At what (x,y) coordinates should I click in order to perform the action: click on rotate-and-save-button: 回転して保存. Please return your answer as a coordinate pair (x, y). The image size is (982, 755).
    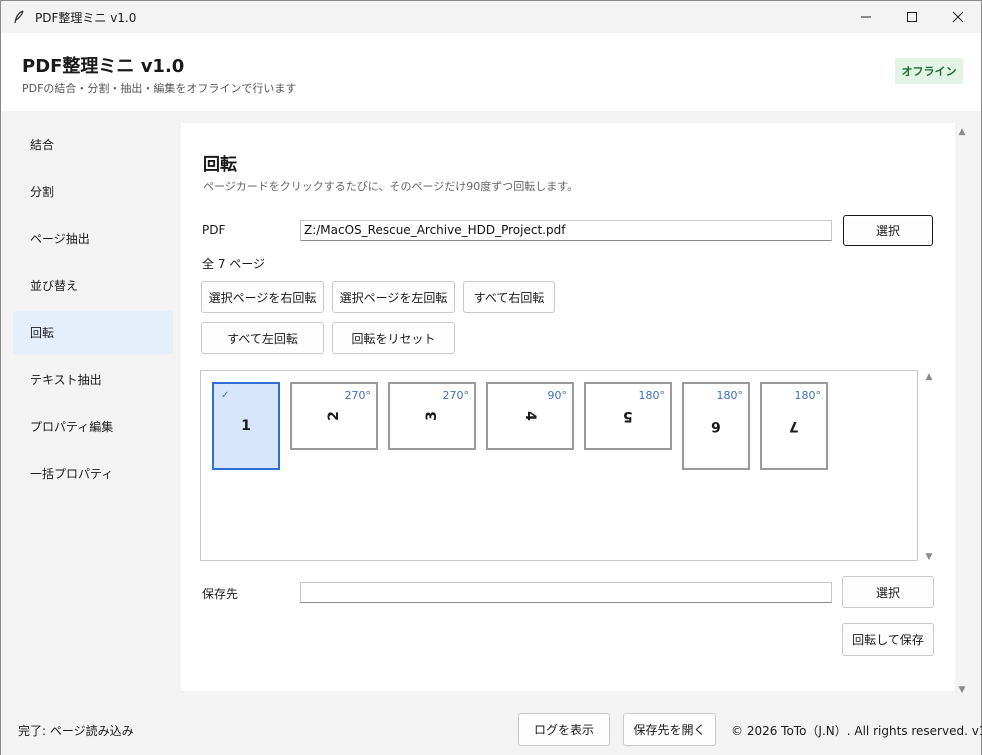
    Looking at the image, I should click on (888, 639).